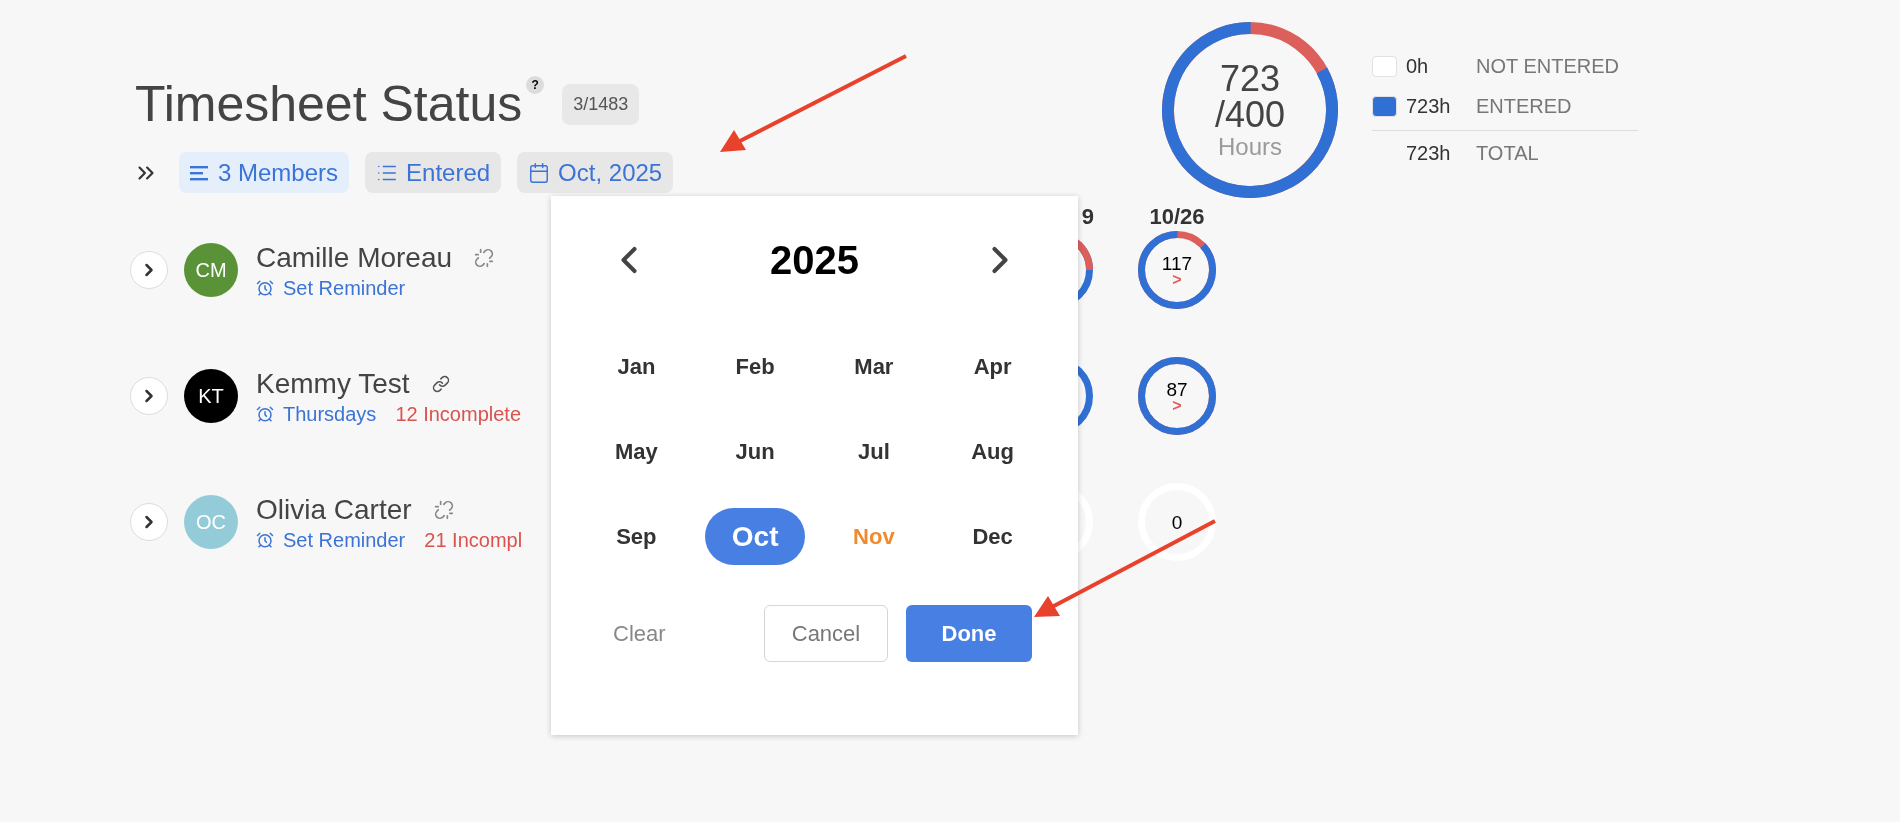 This screenshot has height=822, width=1900. I want to click on page-title: Timesheet Status, so click(329, 104).